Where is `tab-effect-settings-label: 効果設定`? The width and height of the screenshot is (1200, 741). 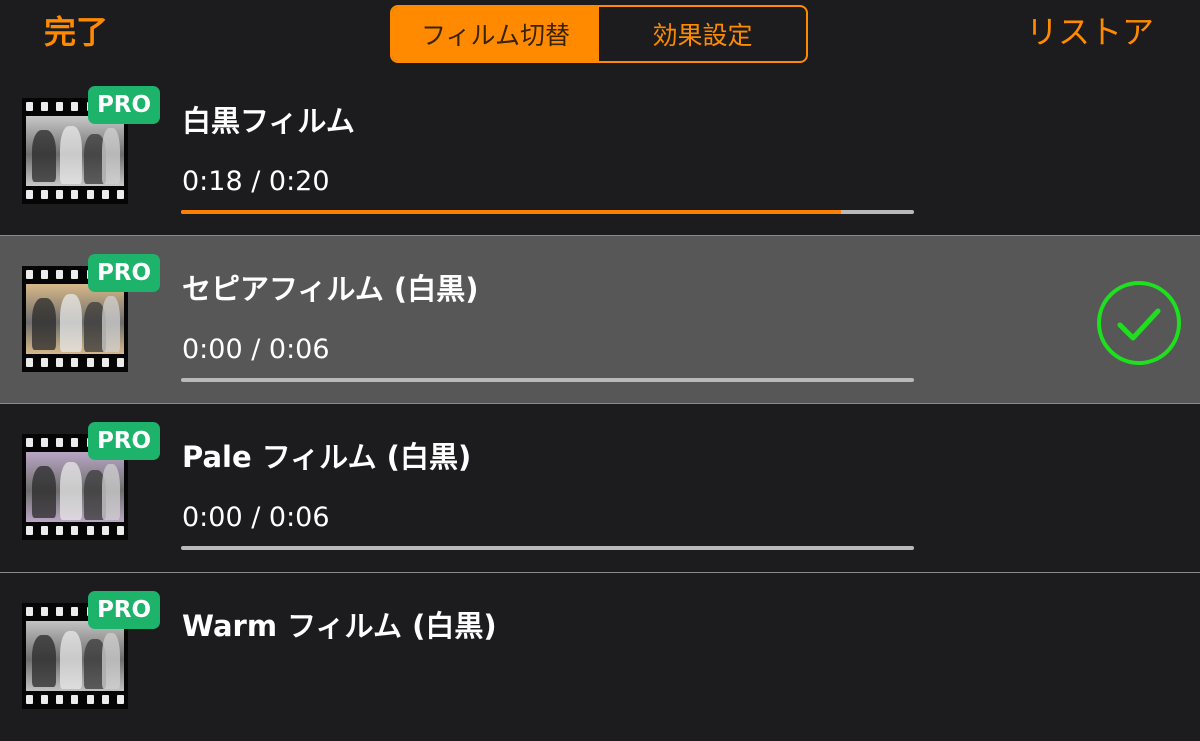 tab-effect-settings-label: 効果設定 is located at coordinates (702, 35).